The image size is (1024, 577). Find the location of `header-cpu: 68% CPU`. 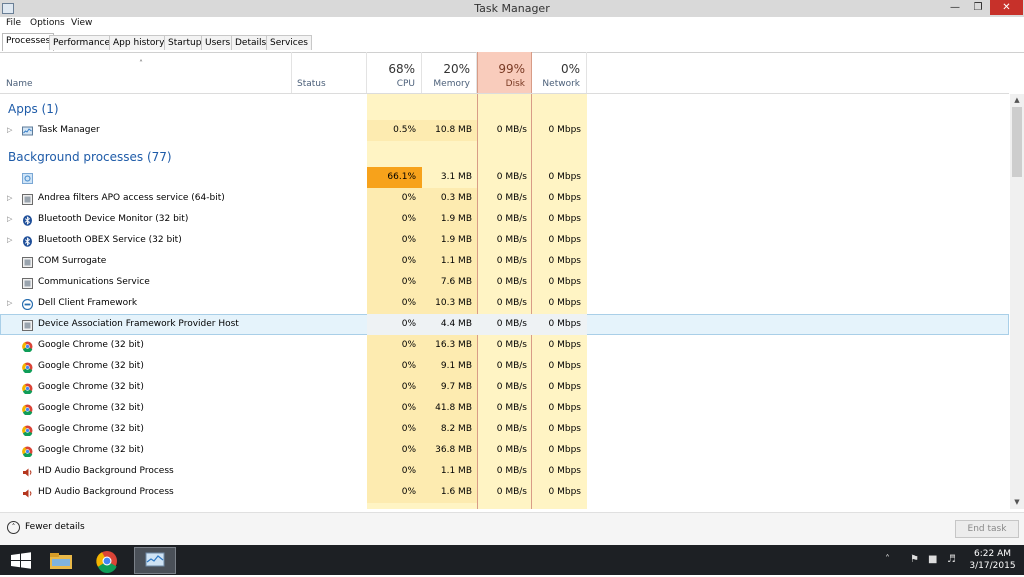

header-cpu: 68% CPU is located at coordinates (394, 72).